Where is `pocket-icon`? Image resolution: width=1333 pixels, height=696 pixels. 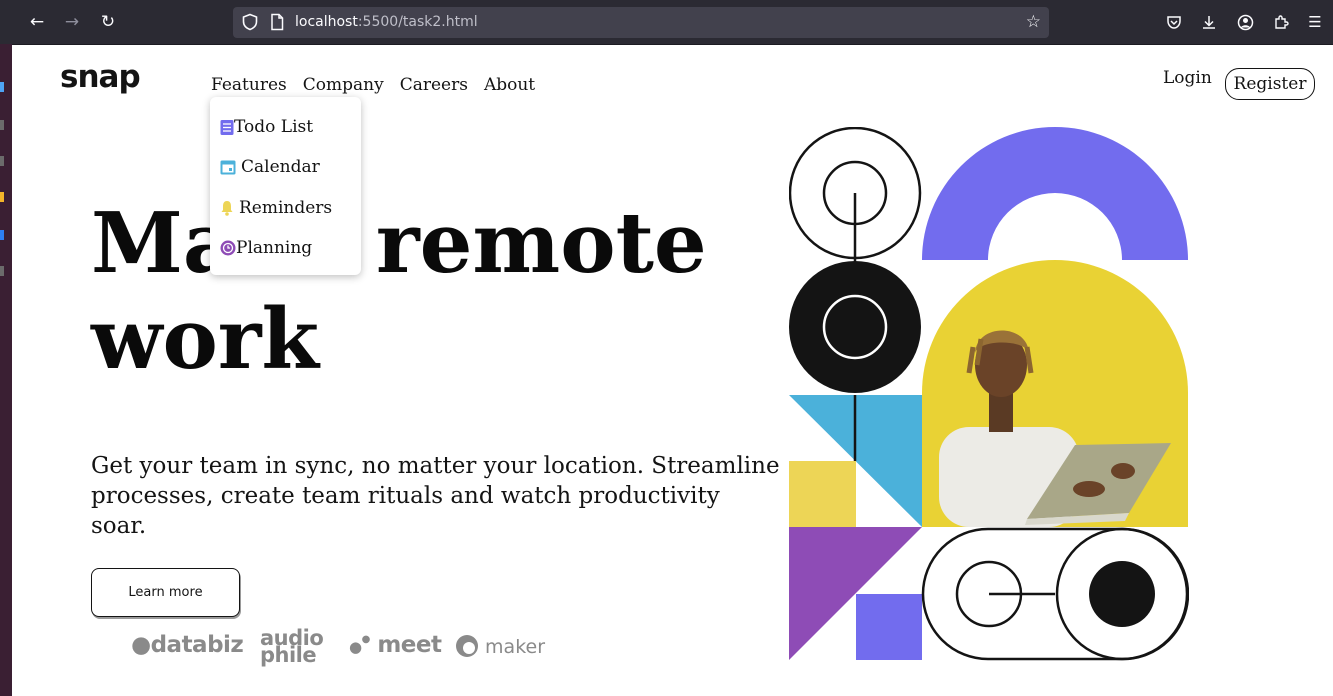
pocket-icon is located at coordinates (1174, 22).